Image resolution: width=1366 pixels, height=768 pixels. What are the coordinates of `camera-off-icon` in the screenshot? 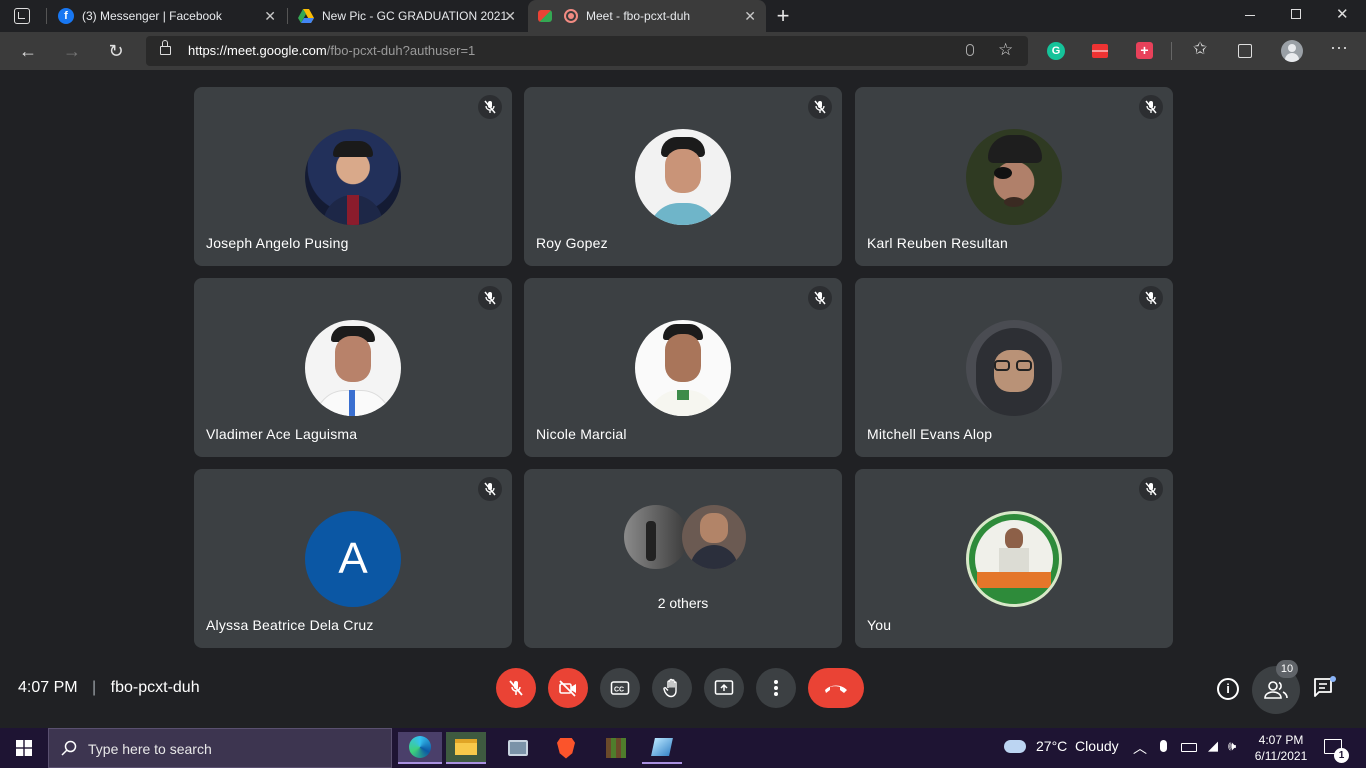 It's located at (567, 688).